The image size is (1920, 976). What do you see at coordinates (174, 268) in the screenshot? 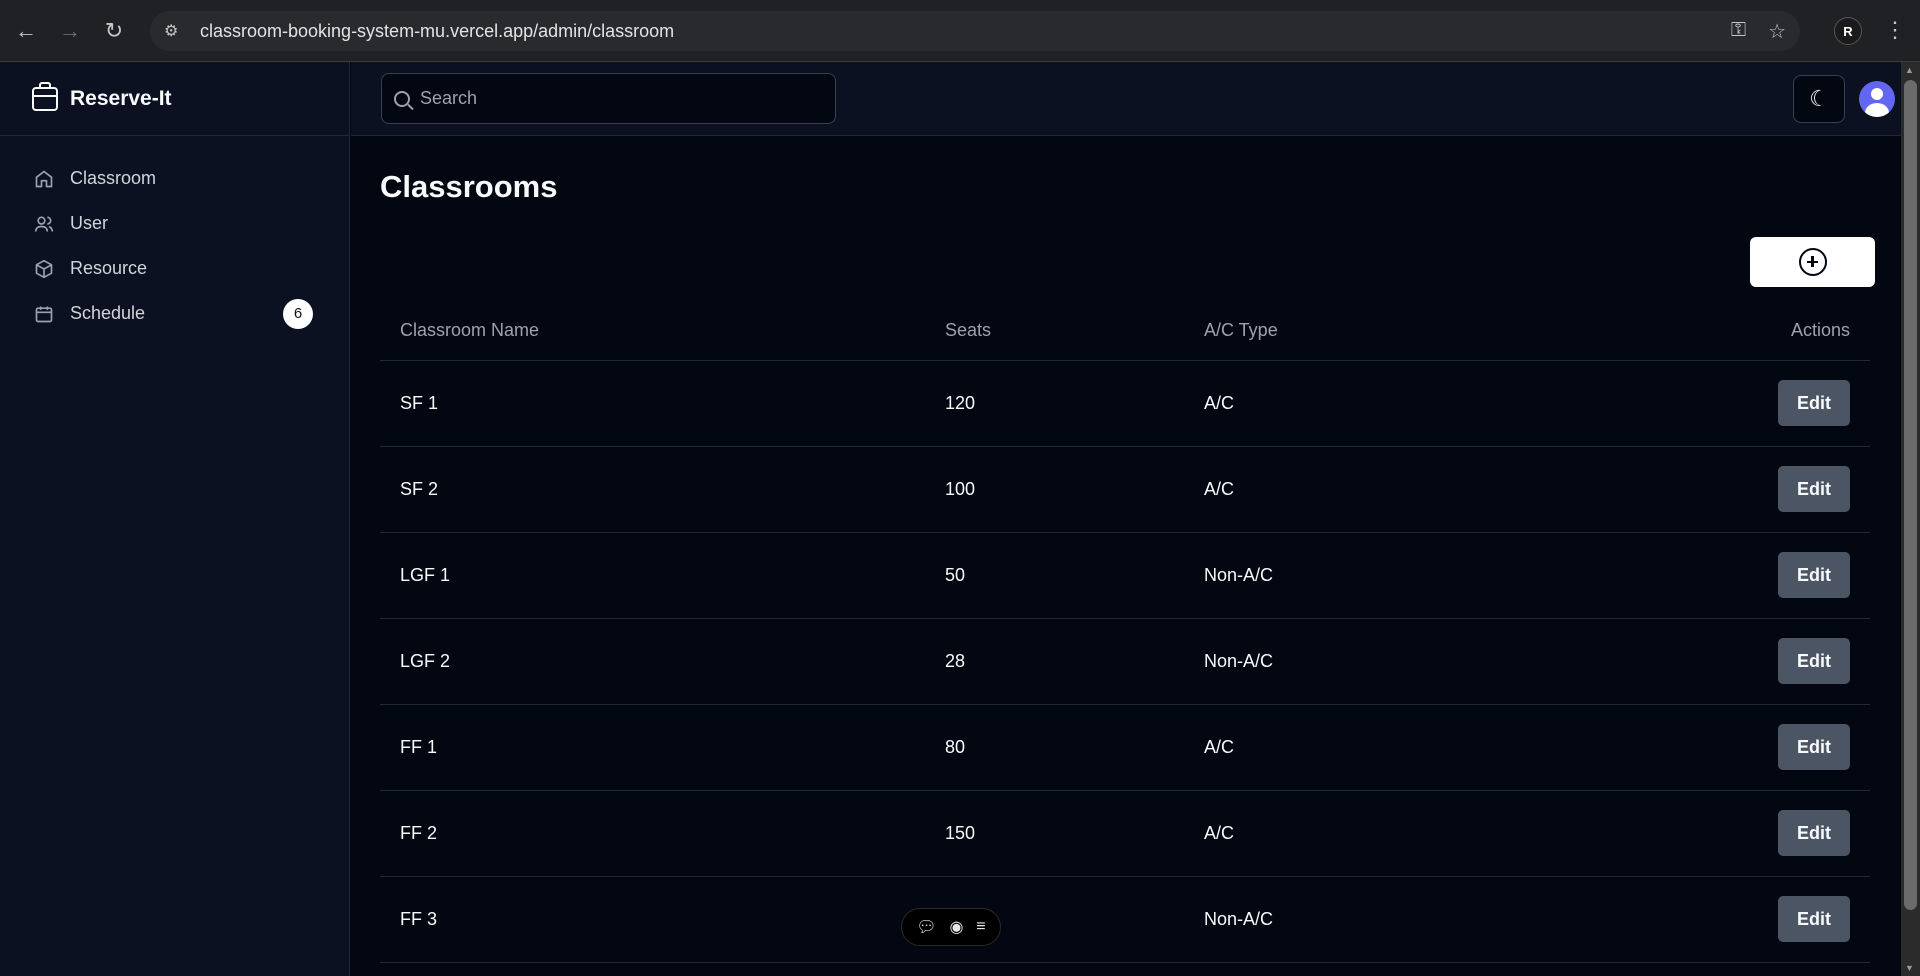
I see `sidebar-item-resource: Resource` at bounding box center [174, 268].